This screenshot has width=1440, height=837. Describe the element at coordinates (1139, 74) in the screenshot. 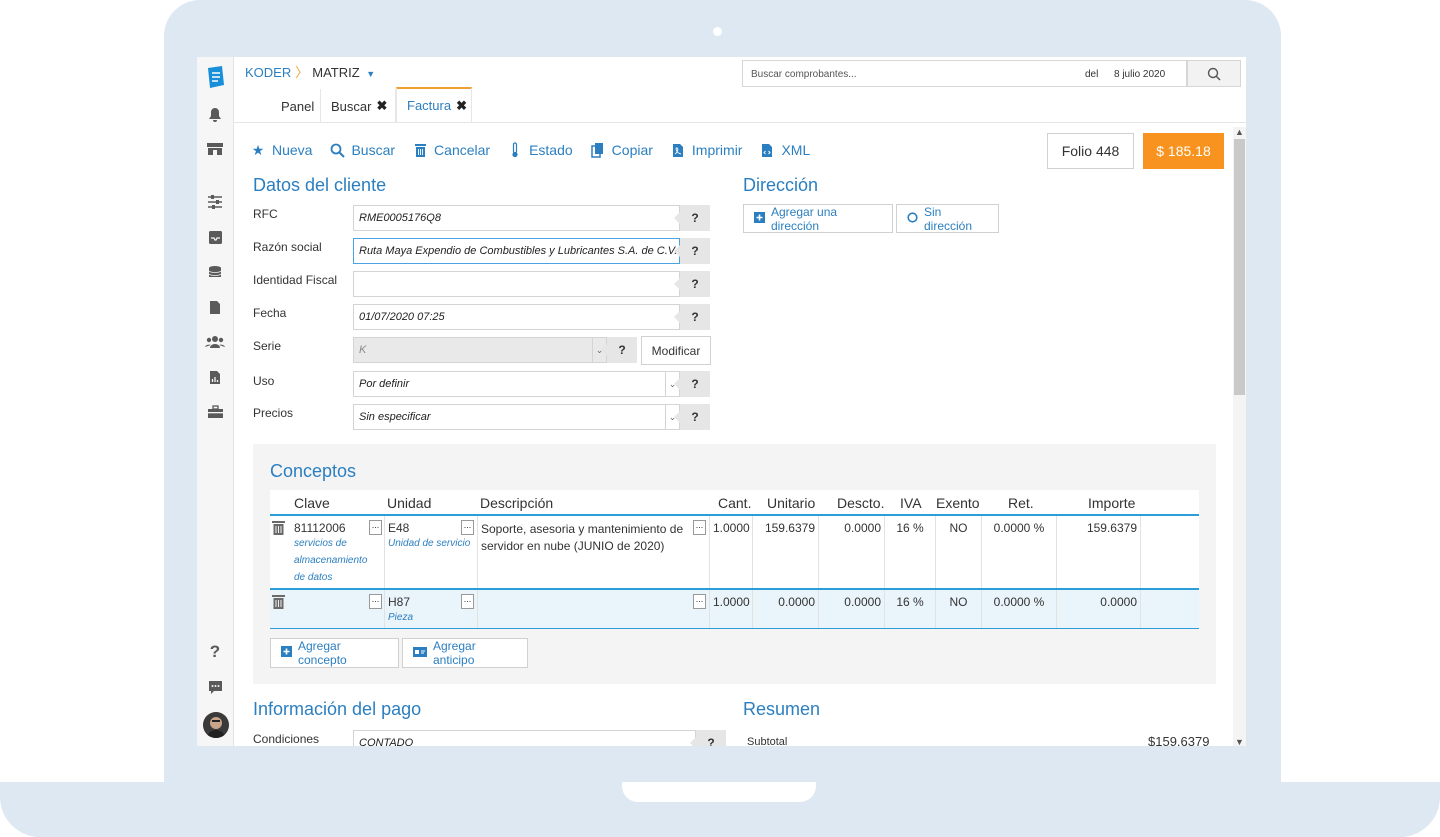

I see `search-date: 8 julio 2020` at that location.